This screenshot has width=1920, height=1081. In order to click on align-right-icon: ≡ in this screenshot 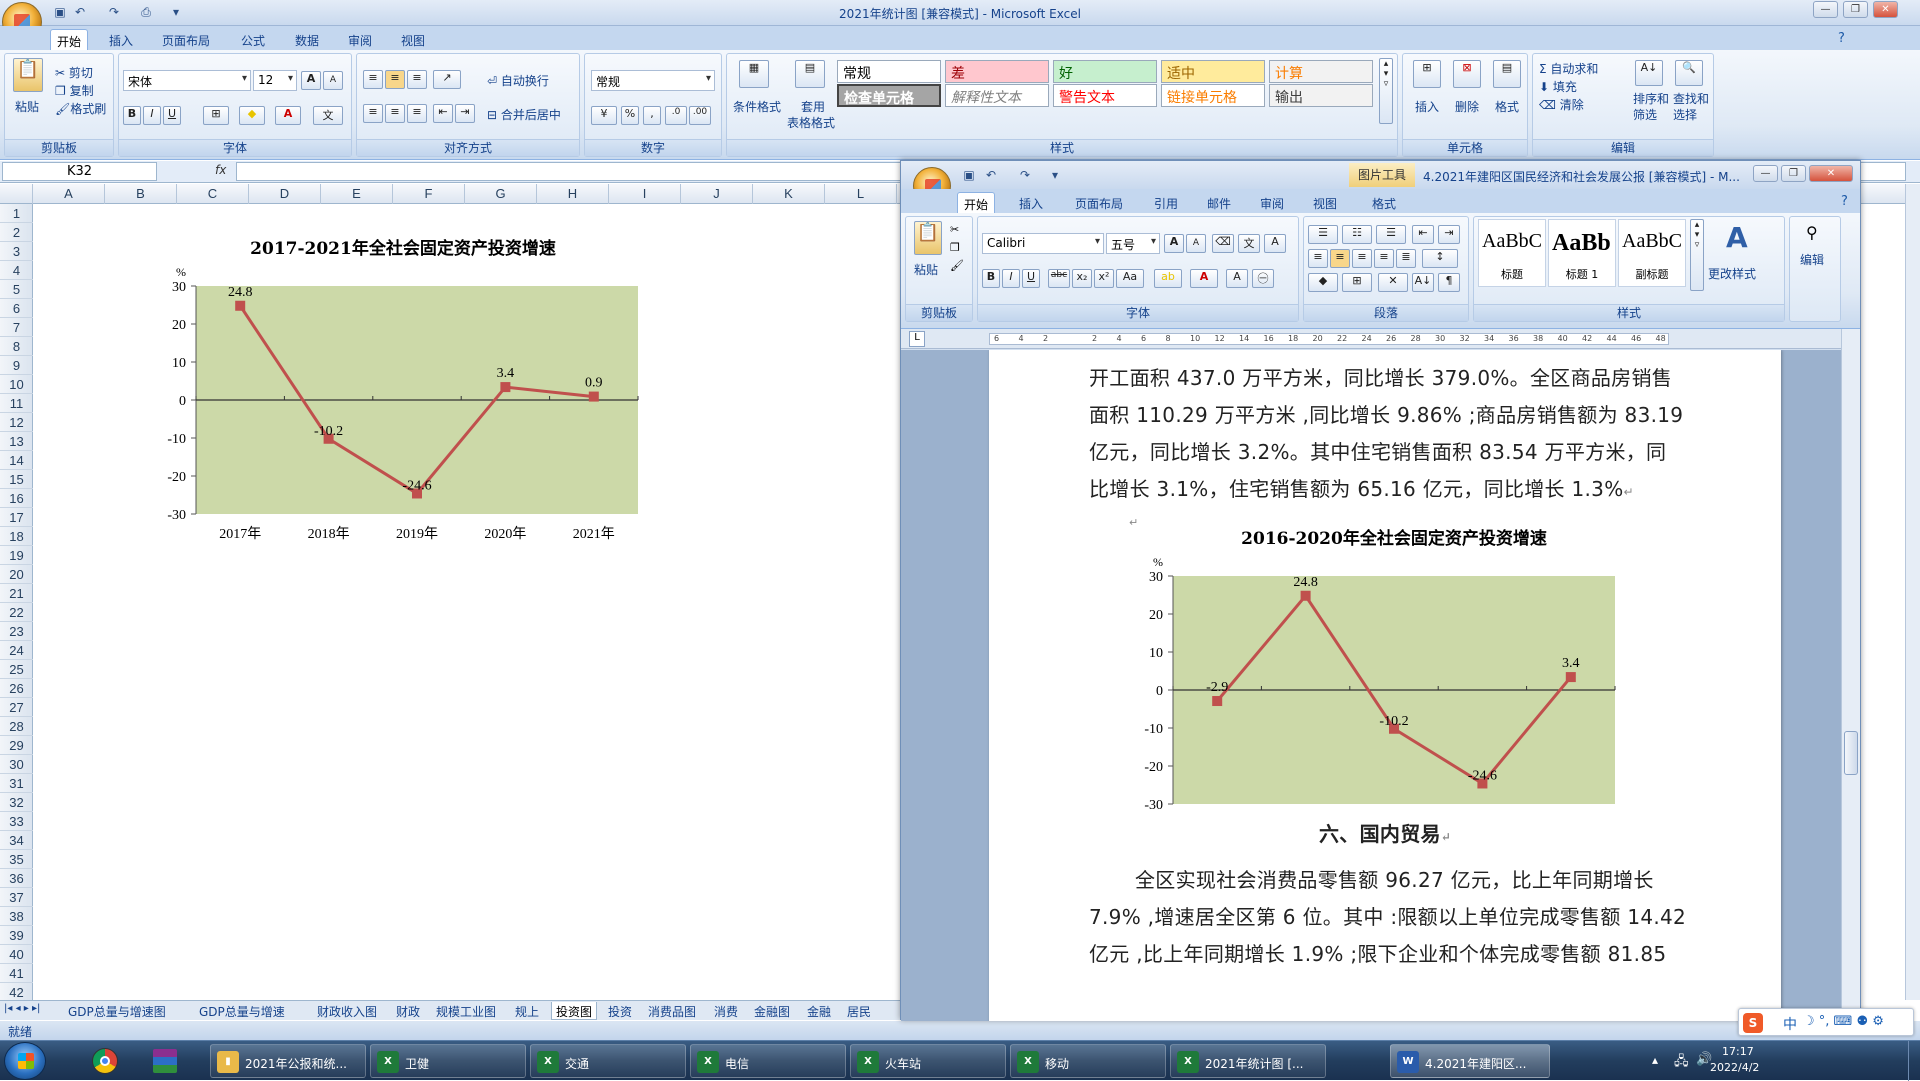, I will do `click(417, 113)`.